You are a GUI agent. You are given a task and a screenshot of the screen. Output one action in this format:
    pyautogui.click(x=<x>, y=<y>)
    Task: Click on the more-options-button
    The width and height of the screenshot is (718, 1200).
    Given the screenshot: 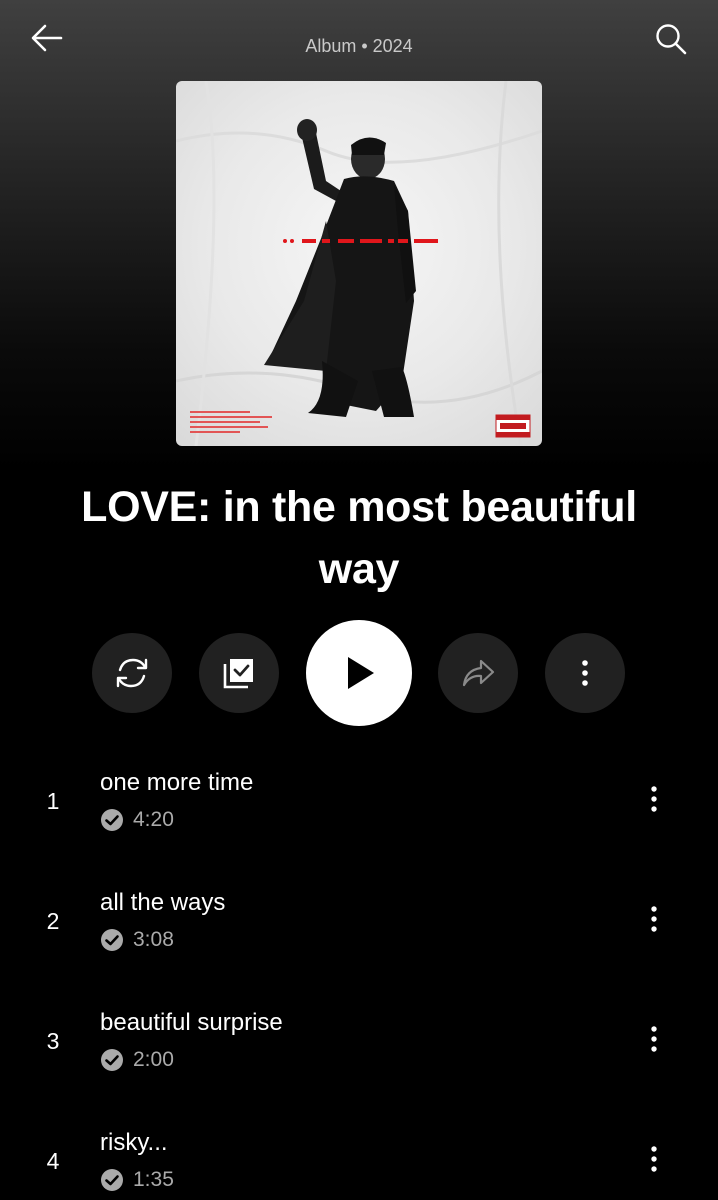 What is the action you would take?
    pyautogui.click(x=585, y=673)
    